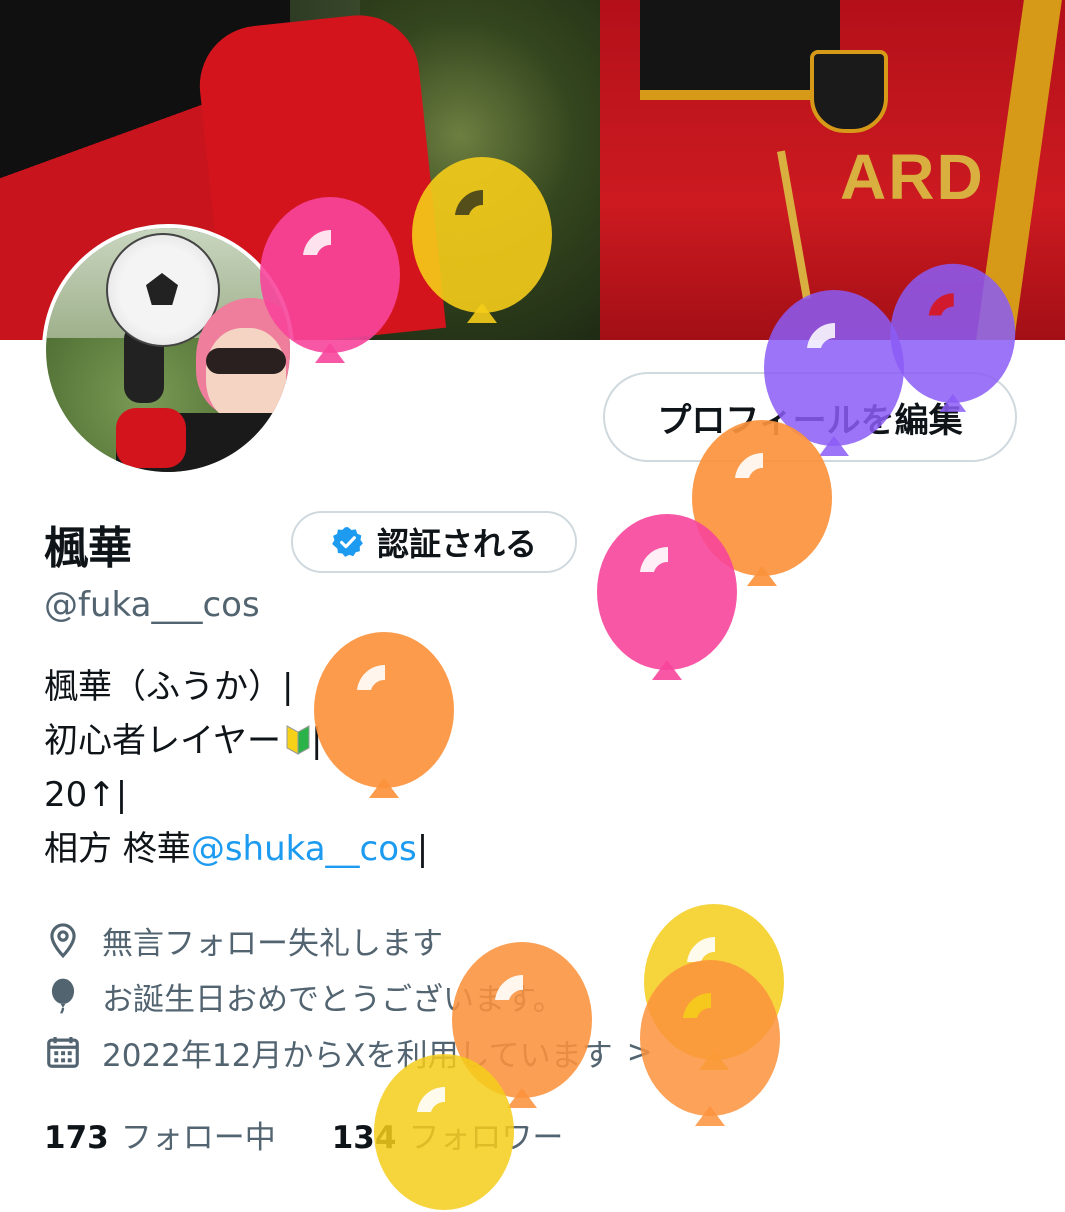 The width and height of the screenshot is (1065, 1212). I want to click on calendar-icon, so click(63, 1052).